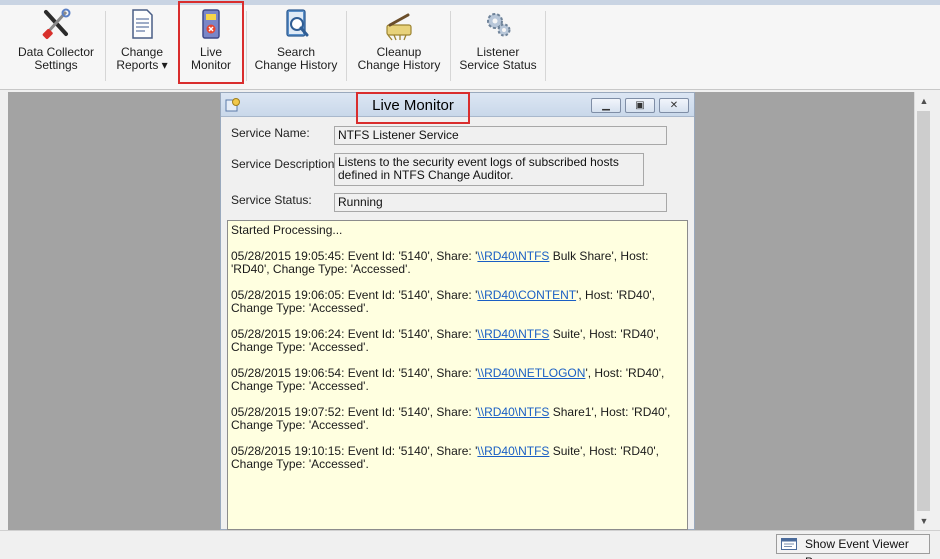  What do you see at coordinates (470, 544) in the screenshot?
I see `status-bar: Show Event Viewer Pane` at bounding box center [470, 544].